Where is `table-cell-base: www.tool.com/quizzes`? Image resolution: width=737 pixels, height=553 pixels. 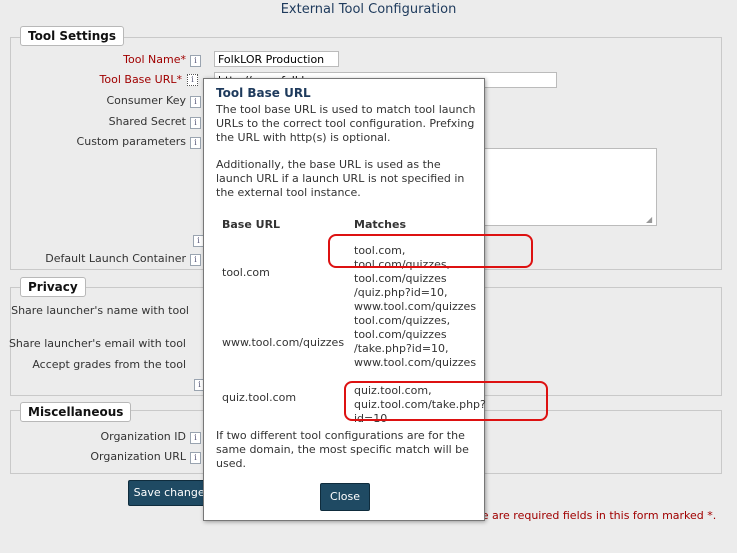 table-cell-base: www.tool.com/quizzes is located at coordinates (283, 342).